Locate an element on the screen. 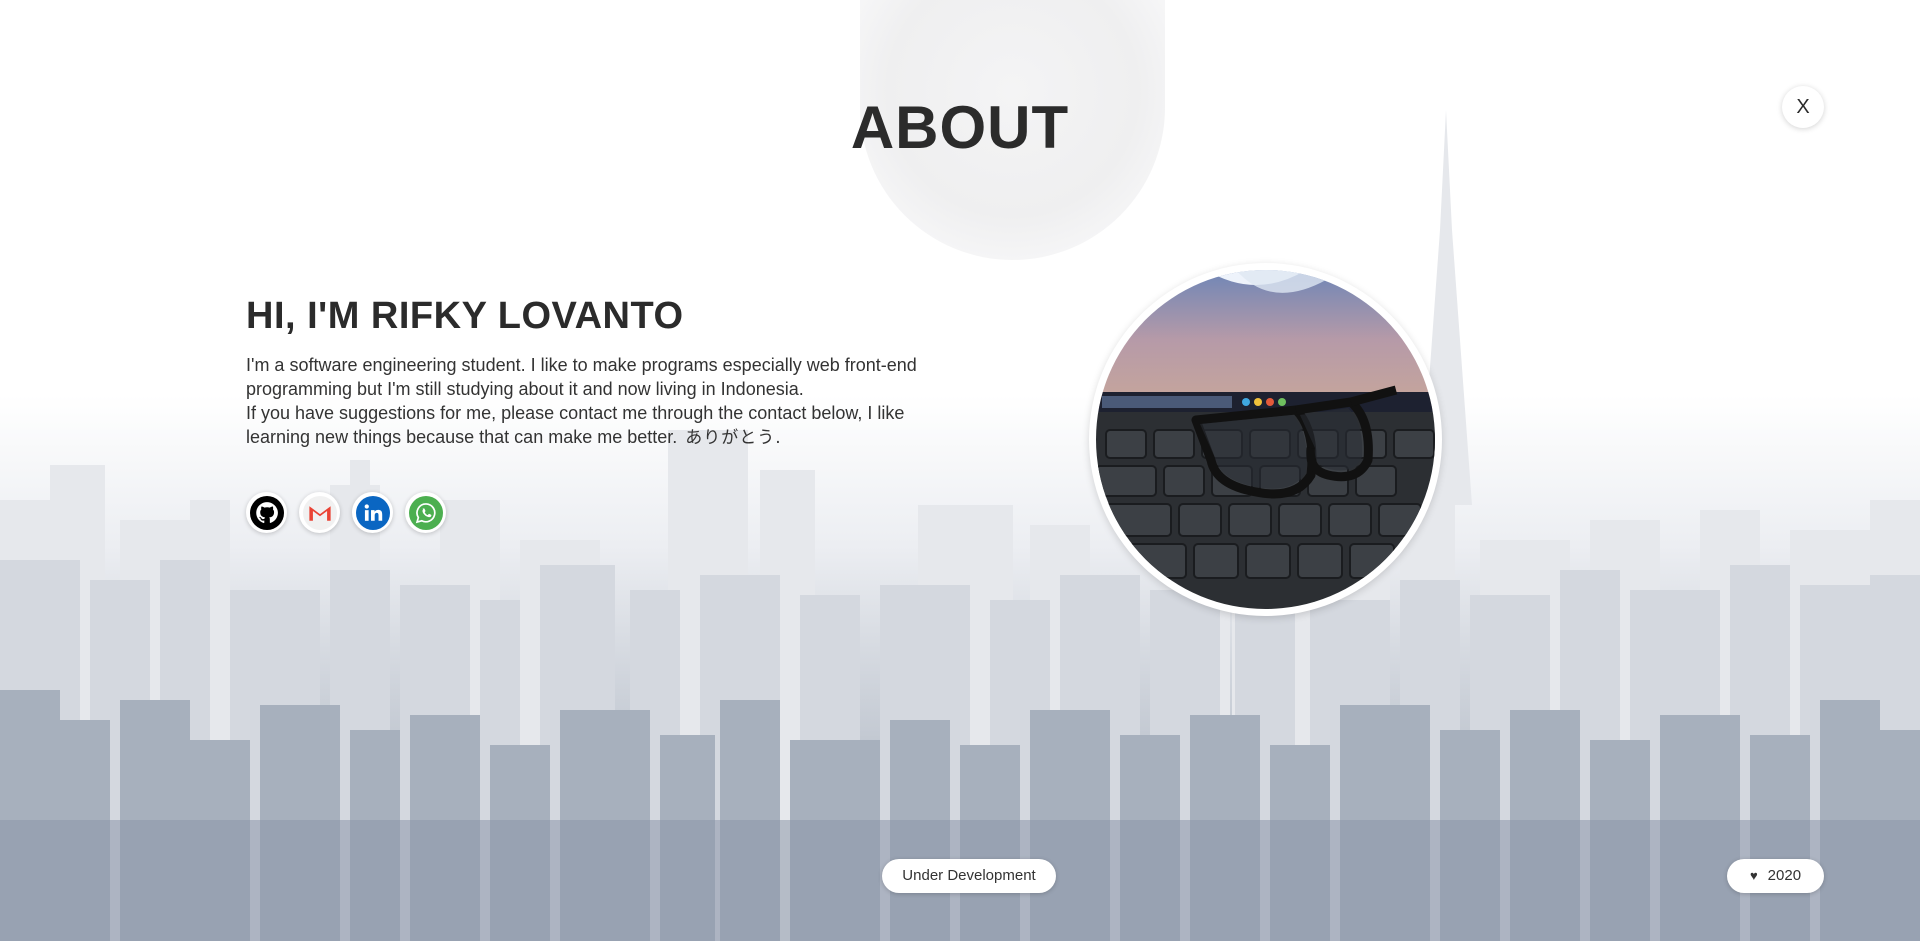 Image resolution: width=1920 pixels, height=941 pixels. copyright-year: 2020 is located at coordinates (1784, 875).